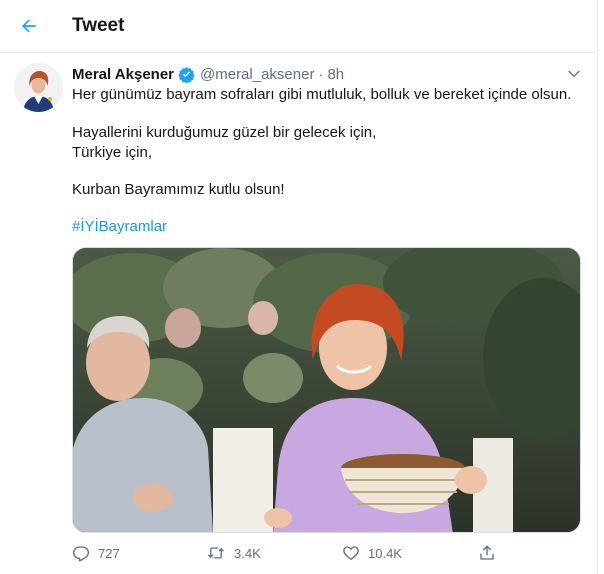  What do you see at coordinates (112, 152) in the screenshot?
I see `tweet-text-line: Türkiye için,` at bounding box center [112, 152].